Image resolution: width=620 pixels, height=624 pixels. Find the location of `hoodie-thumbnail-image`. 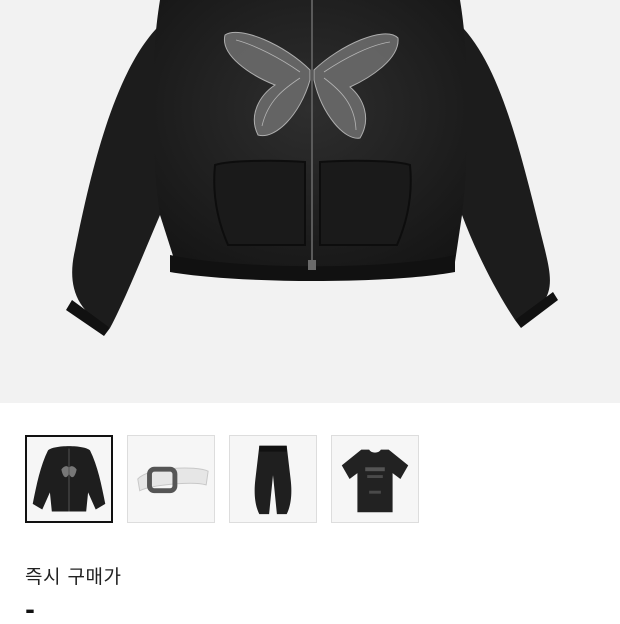

hoodie-thumbnail-image is located at coordinates (69, 479).